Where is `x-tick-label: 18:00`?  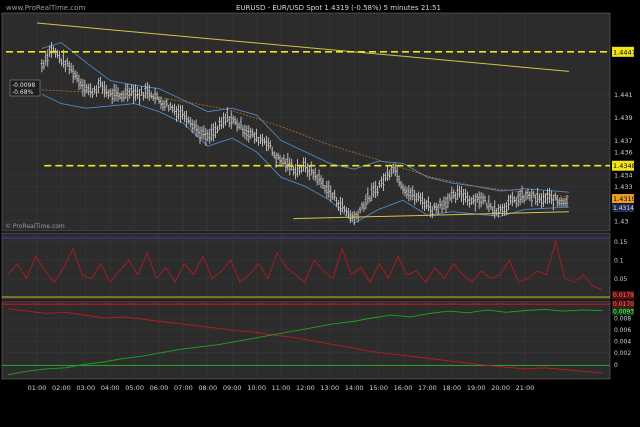
x-tick-label: 18:00 is located at coordinates (451, 388).